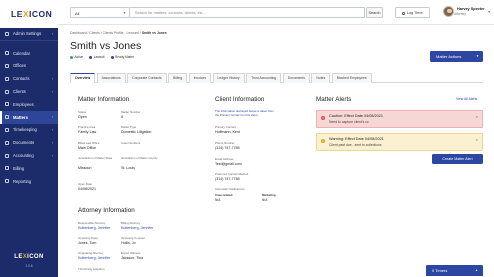 The height and width of the screenshot is (277, 494). I want to click on search-button: Search, so click(374, 12).